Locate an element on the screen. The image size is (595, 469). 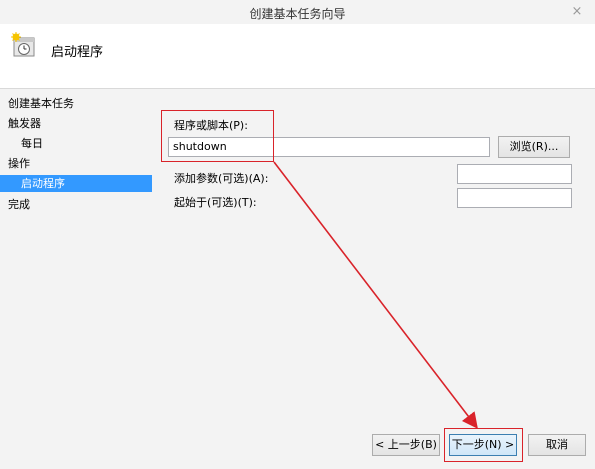
step-start-program: 启动程序 is located at coordinates (76, 183).